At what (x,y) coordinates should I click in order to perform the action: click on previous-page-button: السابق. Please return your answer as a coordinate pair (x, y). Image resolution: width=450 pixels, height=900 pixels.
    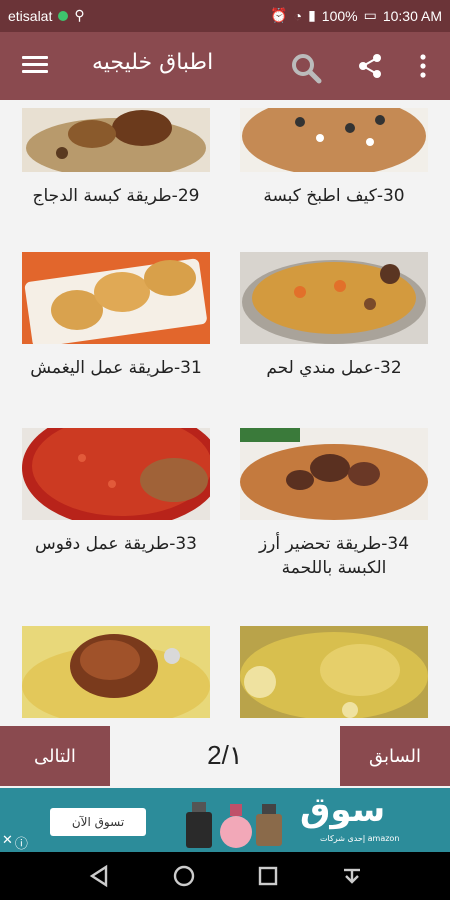
    Looking at the image, I should click on (395, 756).